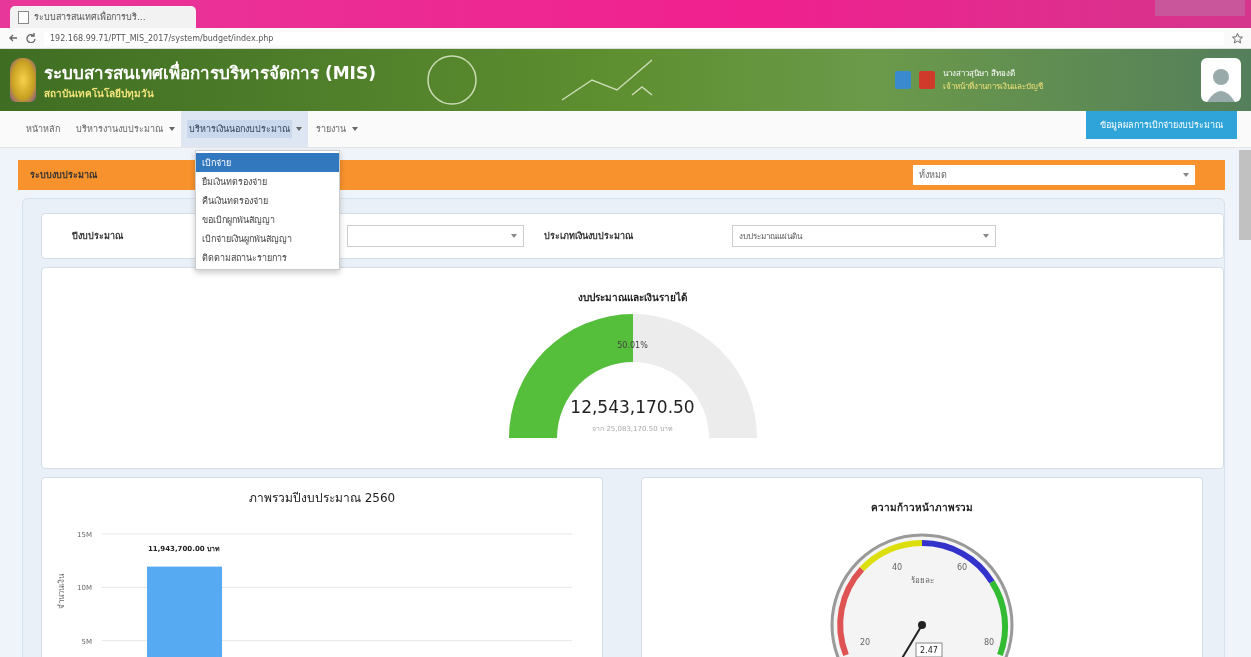 The image size is (1251, 657). What do you see at coordinates (13, 38) in the screenshot?
I see `back-icon` at bounding box center [13, 38].